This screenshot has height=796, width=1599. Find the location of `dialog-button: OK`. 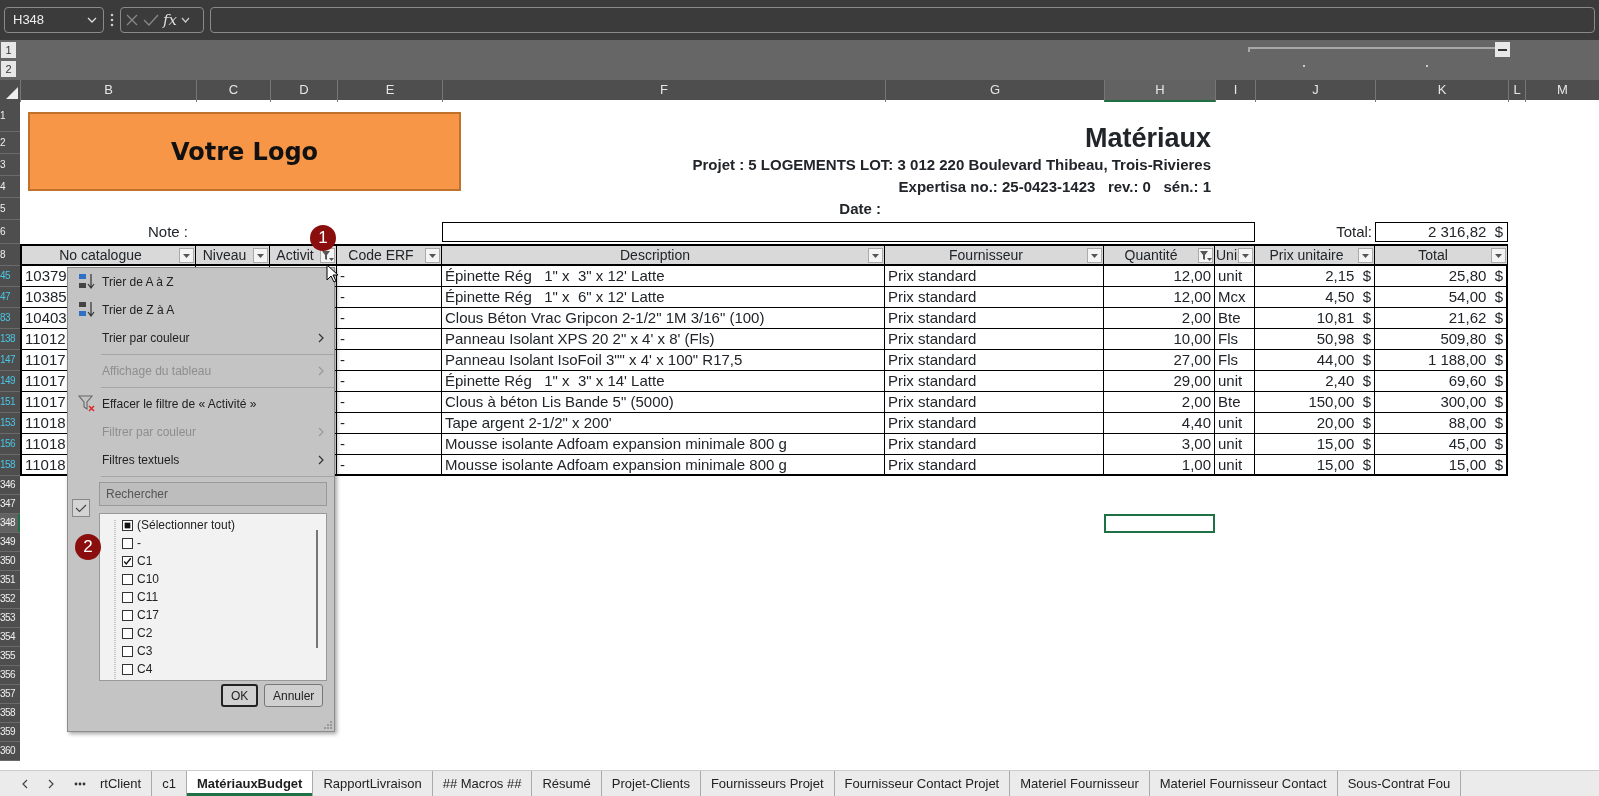

dialog-button: OK is located at coordinates (240, 695).